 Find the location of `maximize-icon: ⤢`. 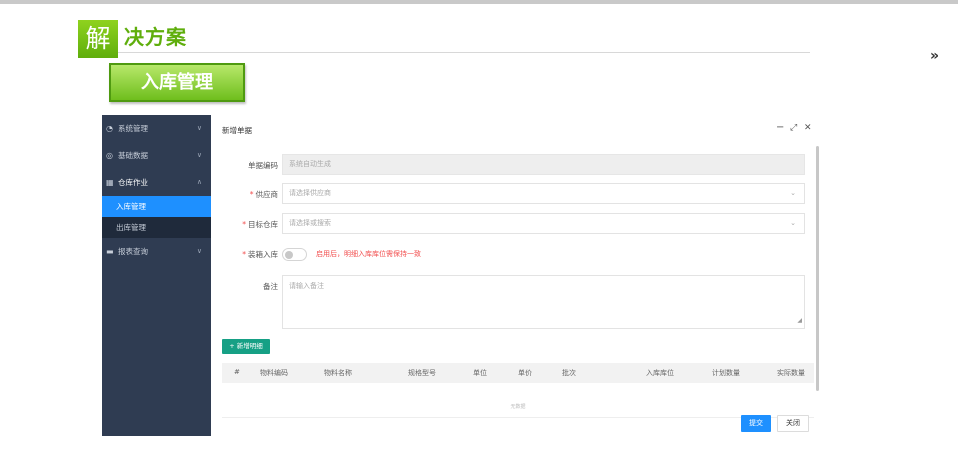

maximize-icon: ⤢ is located at coordinates (793, 128).